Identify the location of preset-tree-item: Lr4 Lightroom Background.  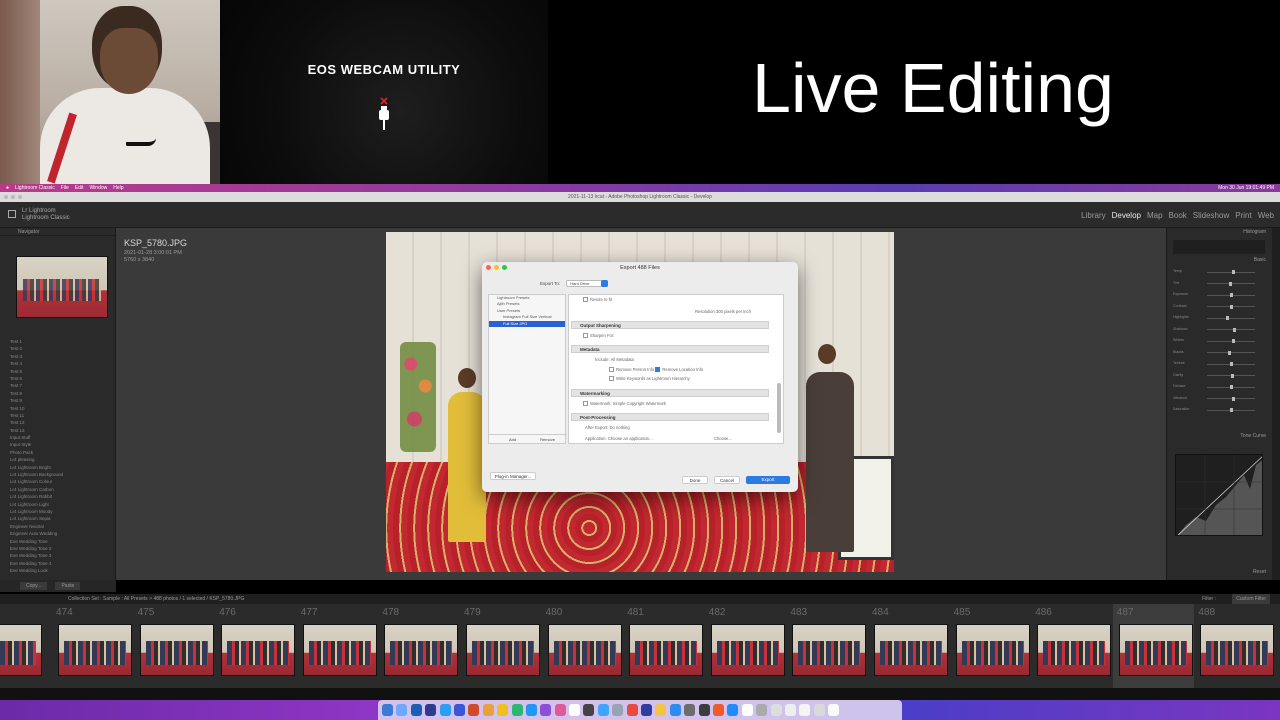
(60, 474).